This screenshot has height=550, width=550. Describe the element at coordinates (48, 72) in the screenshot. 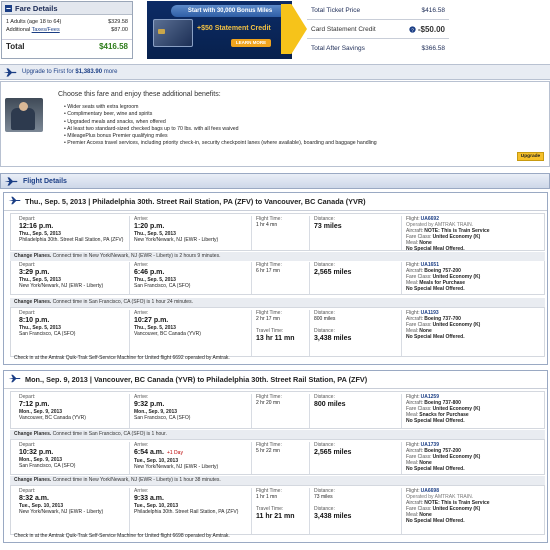

I see `upgrade-prefix: Upgrade to First for` at that location.